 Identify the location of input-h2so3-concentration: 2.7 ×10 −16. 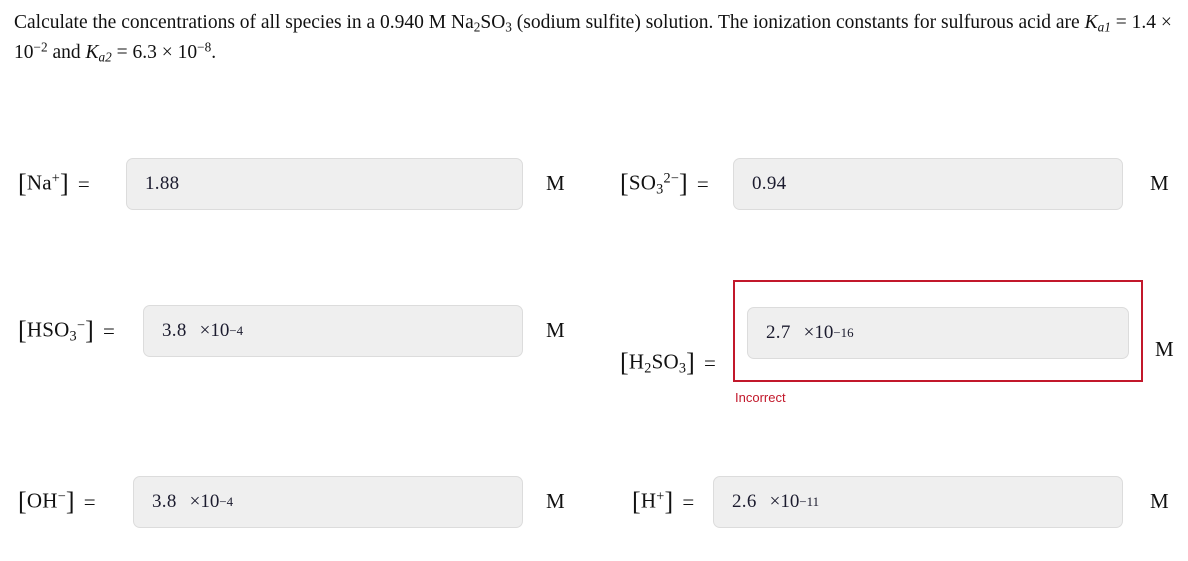
(938, 333).